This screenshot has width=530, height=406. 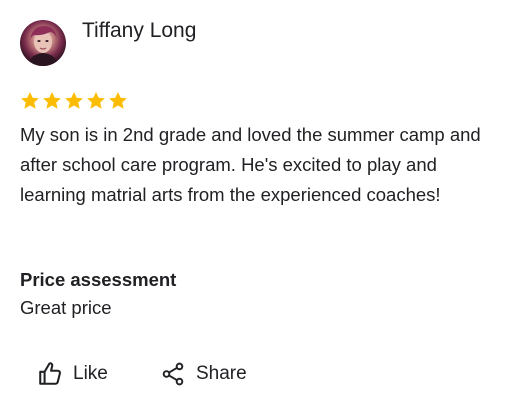 I want to click on price-assessment-heading: Price assessment, so click(x=98, y=279).